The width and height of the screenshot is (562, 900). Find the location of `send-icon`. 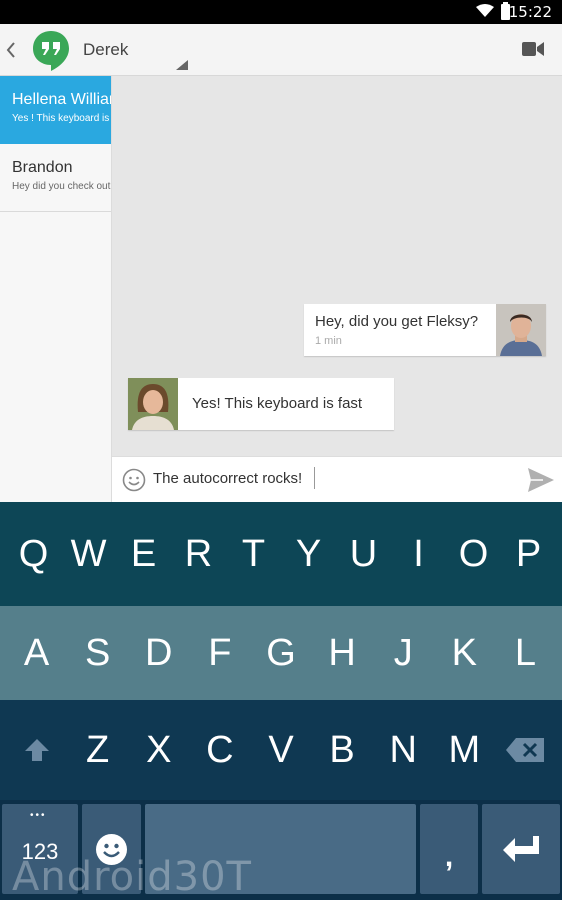

send-icon is located at coordinates (541, 482).